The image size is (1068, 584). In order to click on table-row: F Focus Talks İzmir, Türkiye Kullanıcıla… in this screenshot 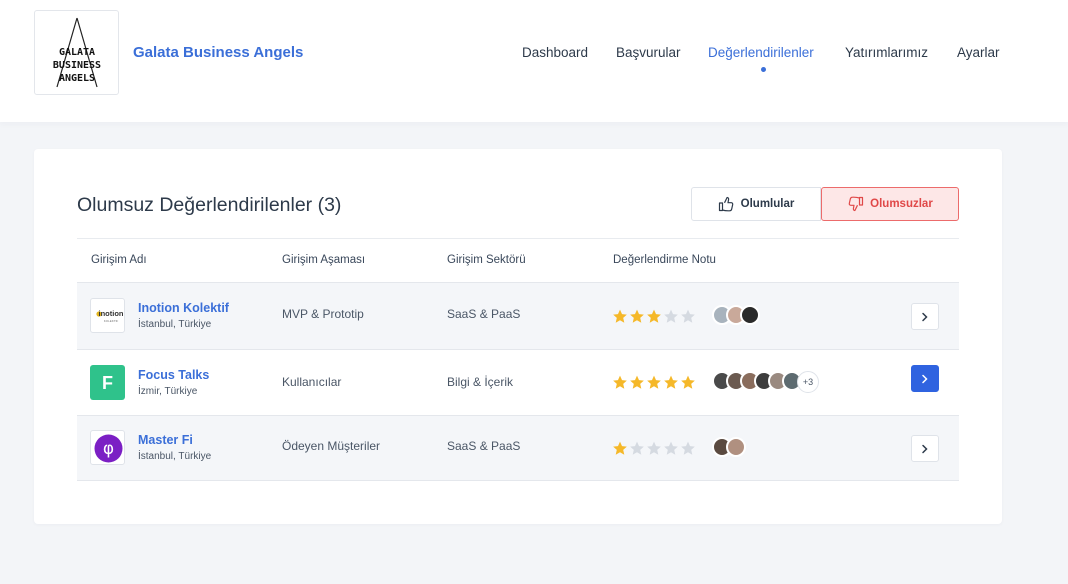, I will do `click(518, 382)`.